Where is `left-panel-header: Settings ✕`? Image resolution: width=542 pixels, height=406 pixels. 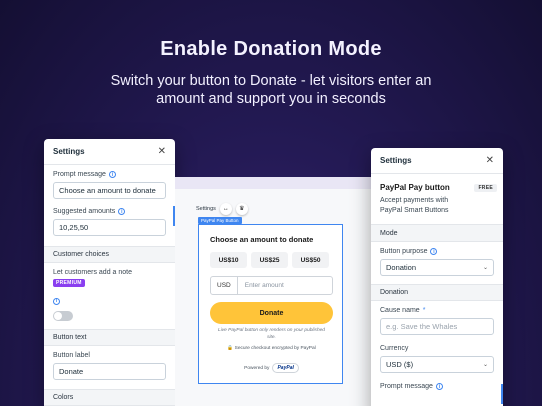 left-panel-header: Settings ✕ is located at coordinates (109, 152).